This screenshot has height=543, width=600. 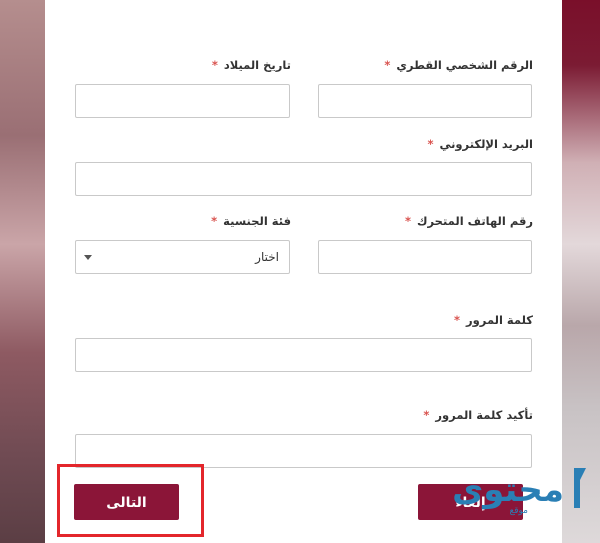 I want to click on watermark-subtext: موقع, so click(x=518, y=511).